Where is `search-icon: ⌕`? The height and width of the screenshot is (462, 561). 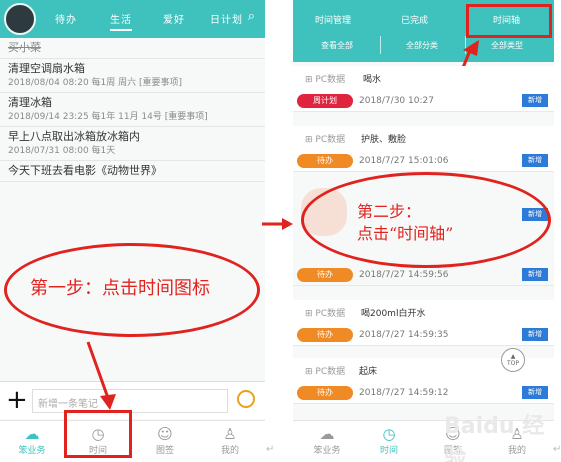 search-icon: ⌕ is located at coordinates (251, 16).